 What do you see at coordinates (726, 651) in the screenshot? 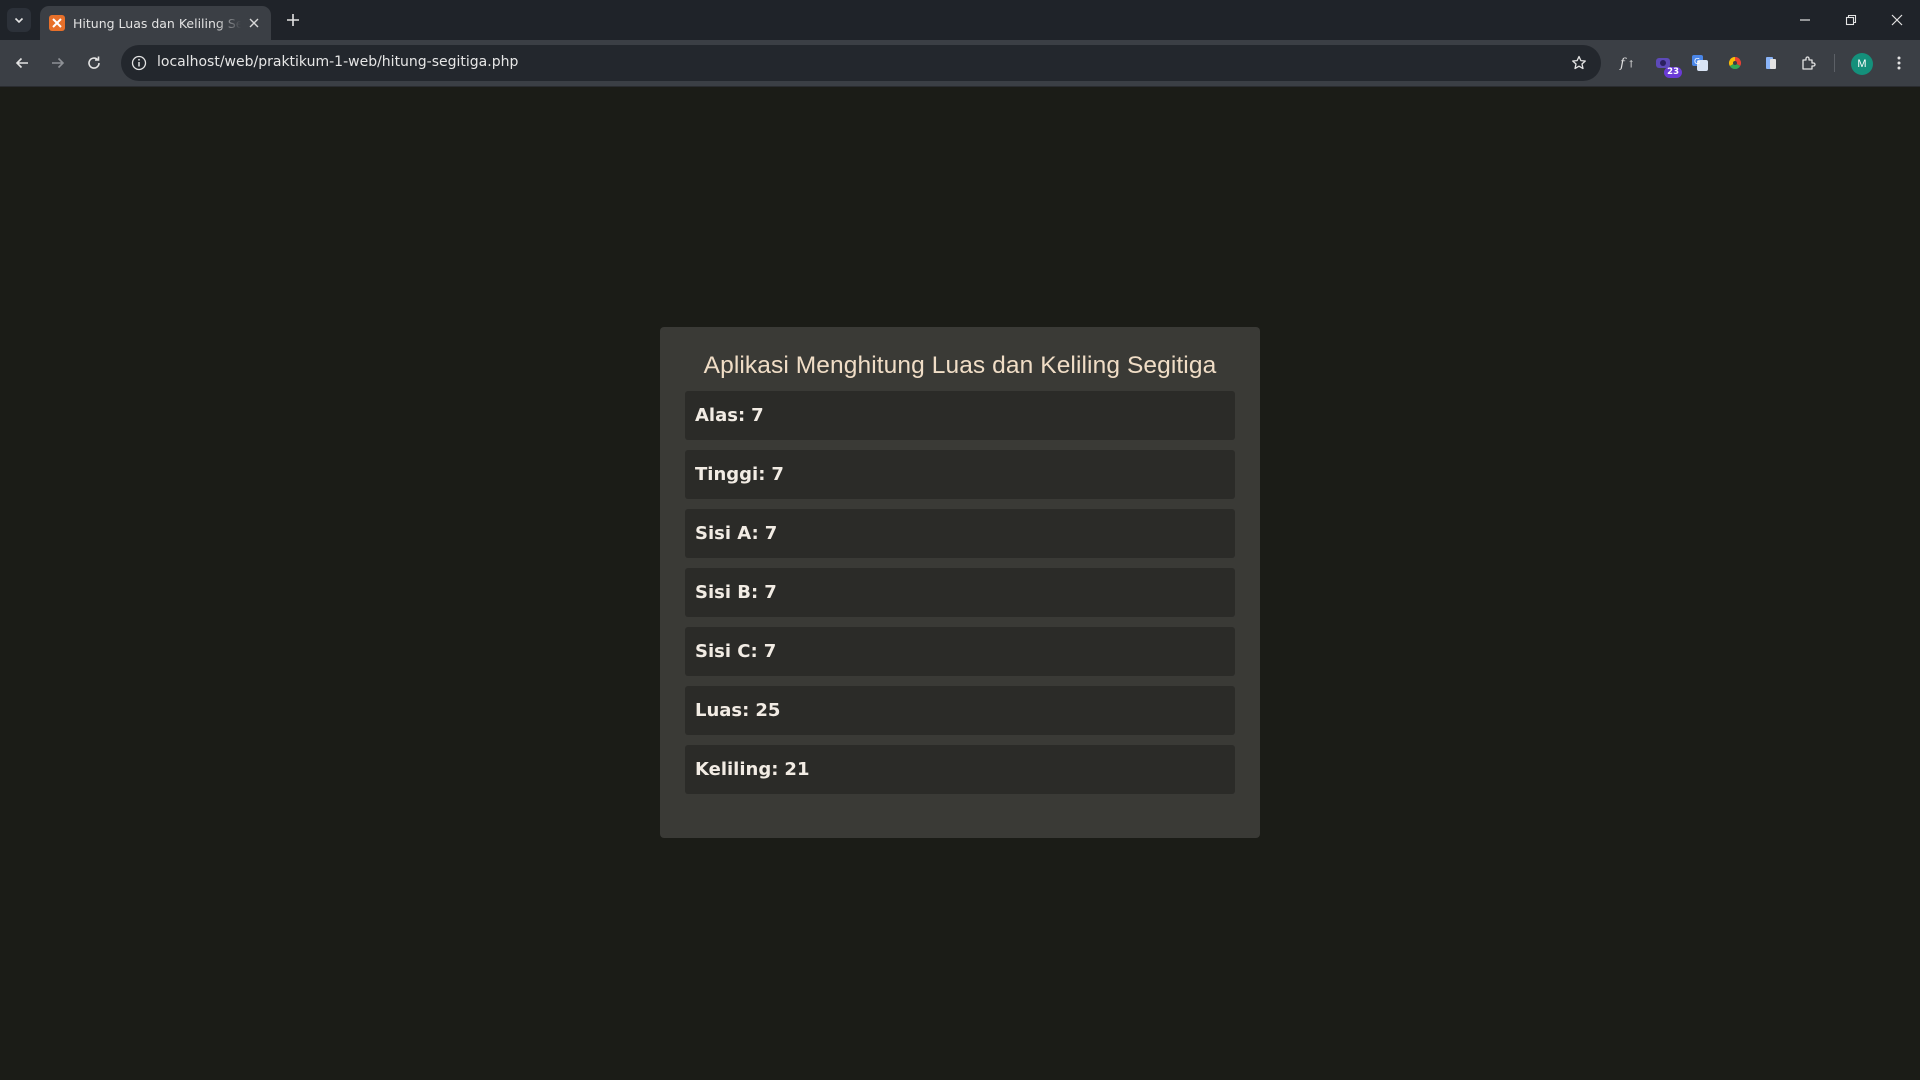
I see `row-label: Sisi C:` at bounding box center [726, 651].